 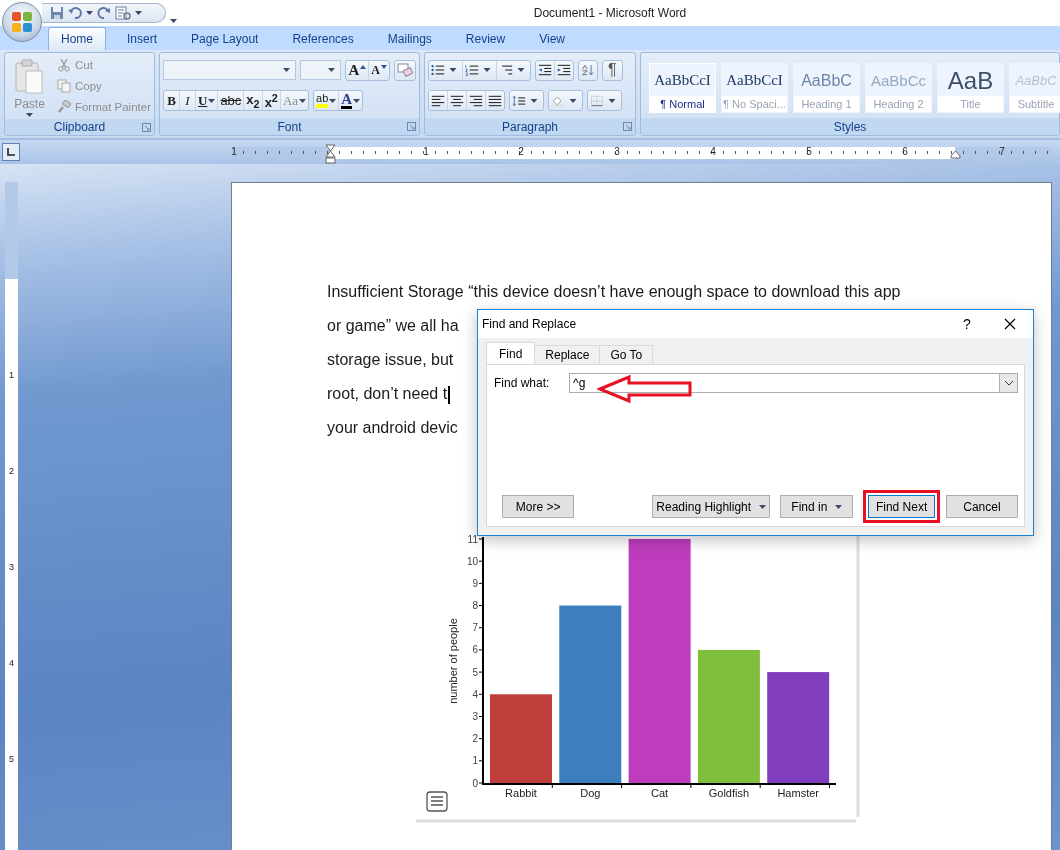 What do you see at coordinates (729, 793) in the screenshot?
I see `category-label: Goldfish` at bounding box center [729, 793].